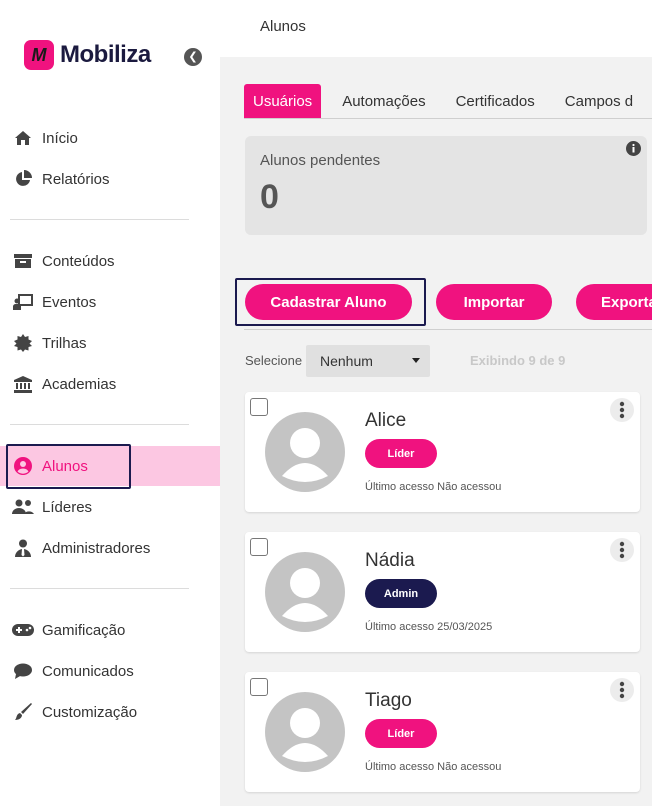 The width and height of the screenshot is (652, 806). What do you see at coordinates (269, 197) in the screenshot?
I see `pending-students-value: 0` at bounding box center [269, 197].